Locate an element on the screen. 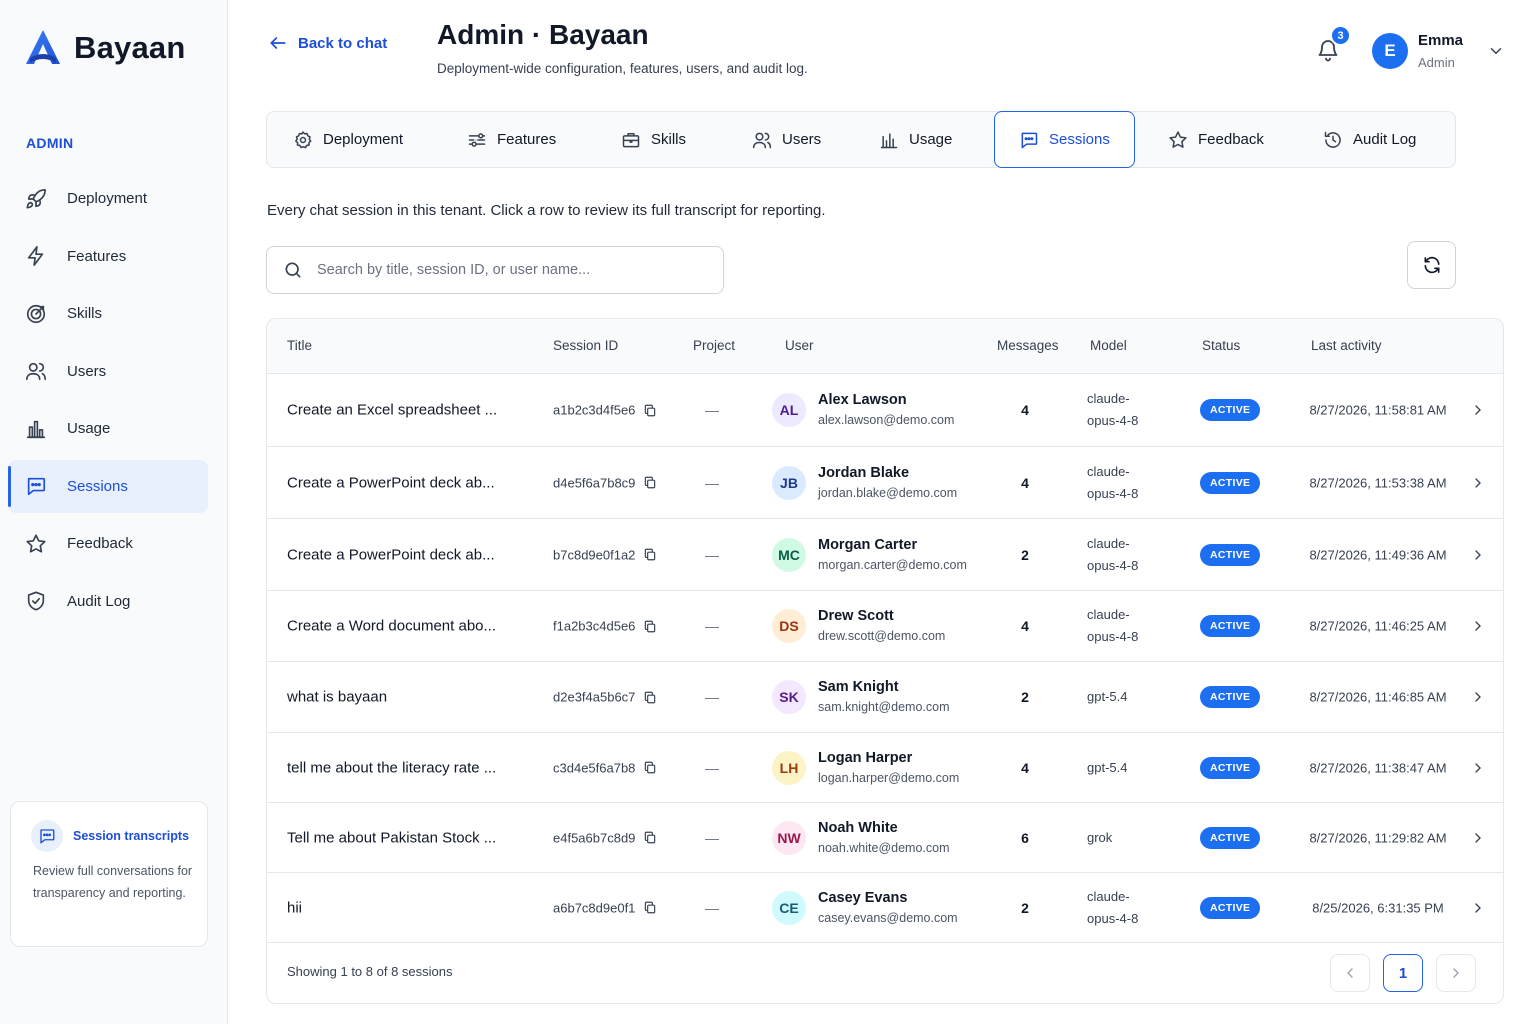 The image size is (1536, 1024). star-icon is located at coordinates (36, 544).